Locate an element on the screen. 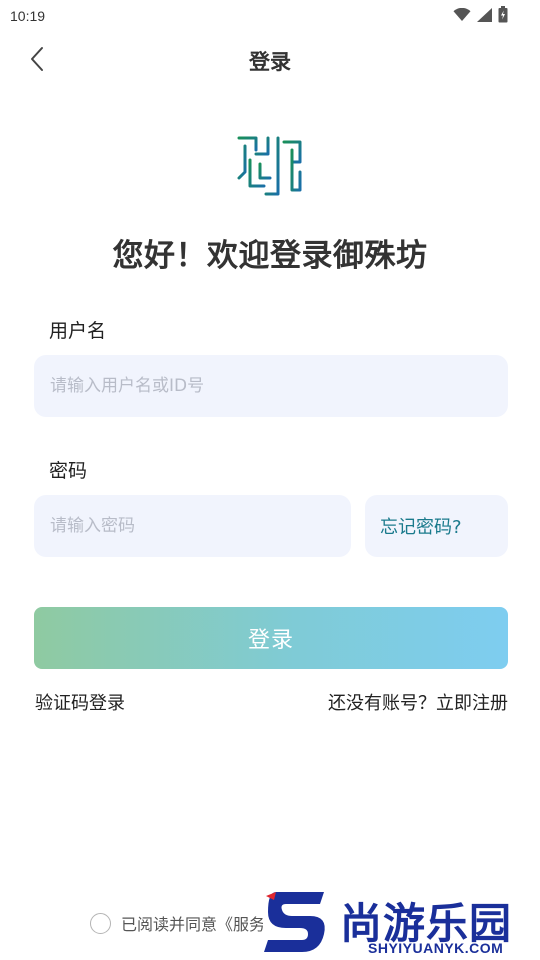  agreement-text: 已阅读并同意《服务 is located at coordinates (192, 924).